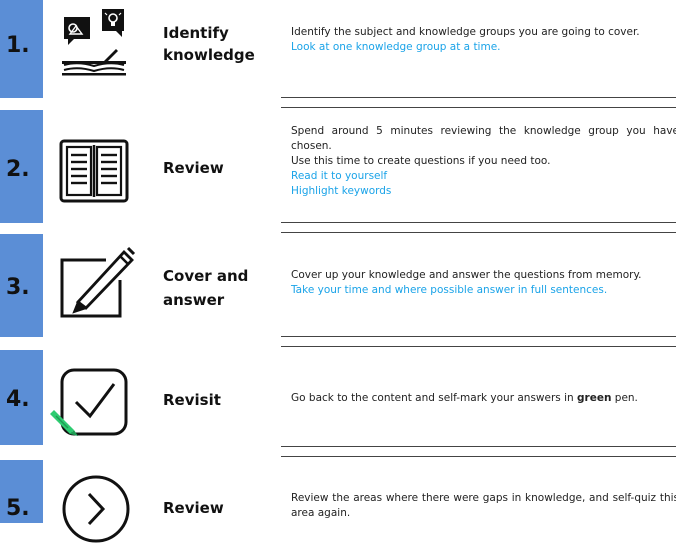  I want to click on checkbox-icon, so click(89, 402).